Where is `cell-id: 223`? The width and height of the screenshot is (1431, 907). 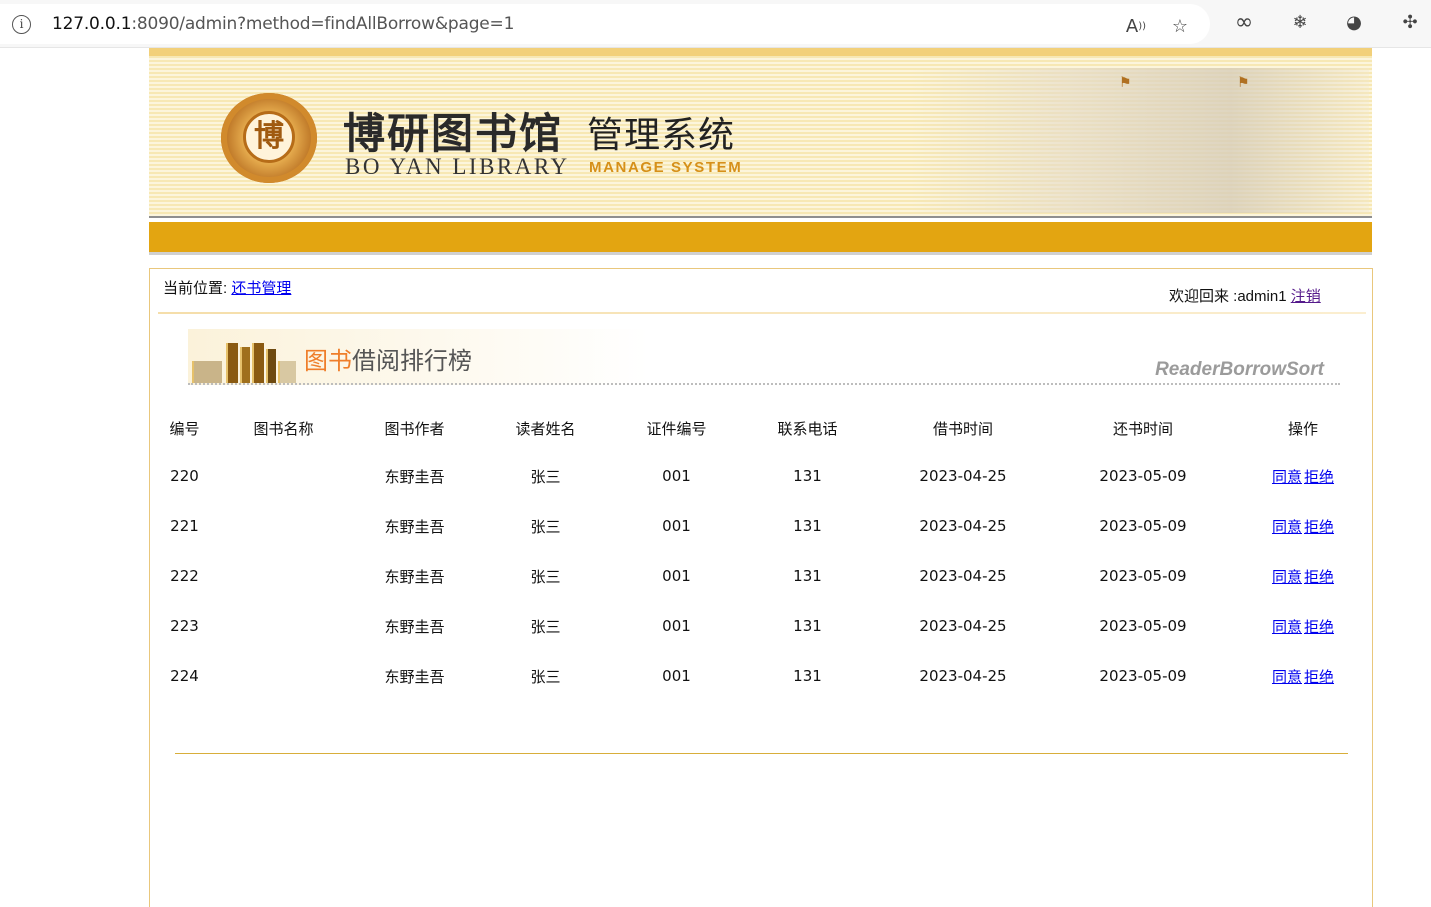 cell-id: 223 is located at coordinates (184, 626).